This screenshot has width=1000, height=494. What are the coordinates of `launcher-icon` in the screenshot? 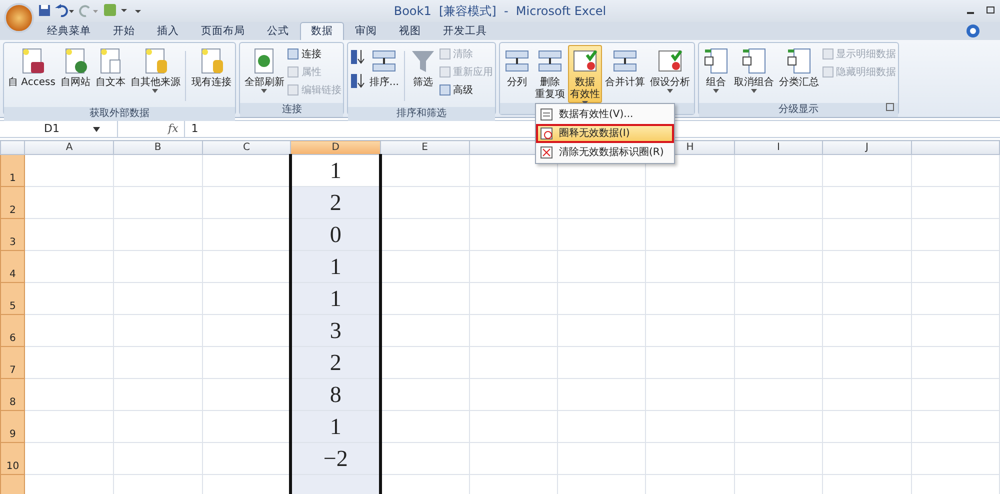 It's located at (890, 107).